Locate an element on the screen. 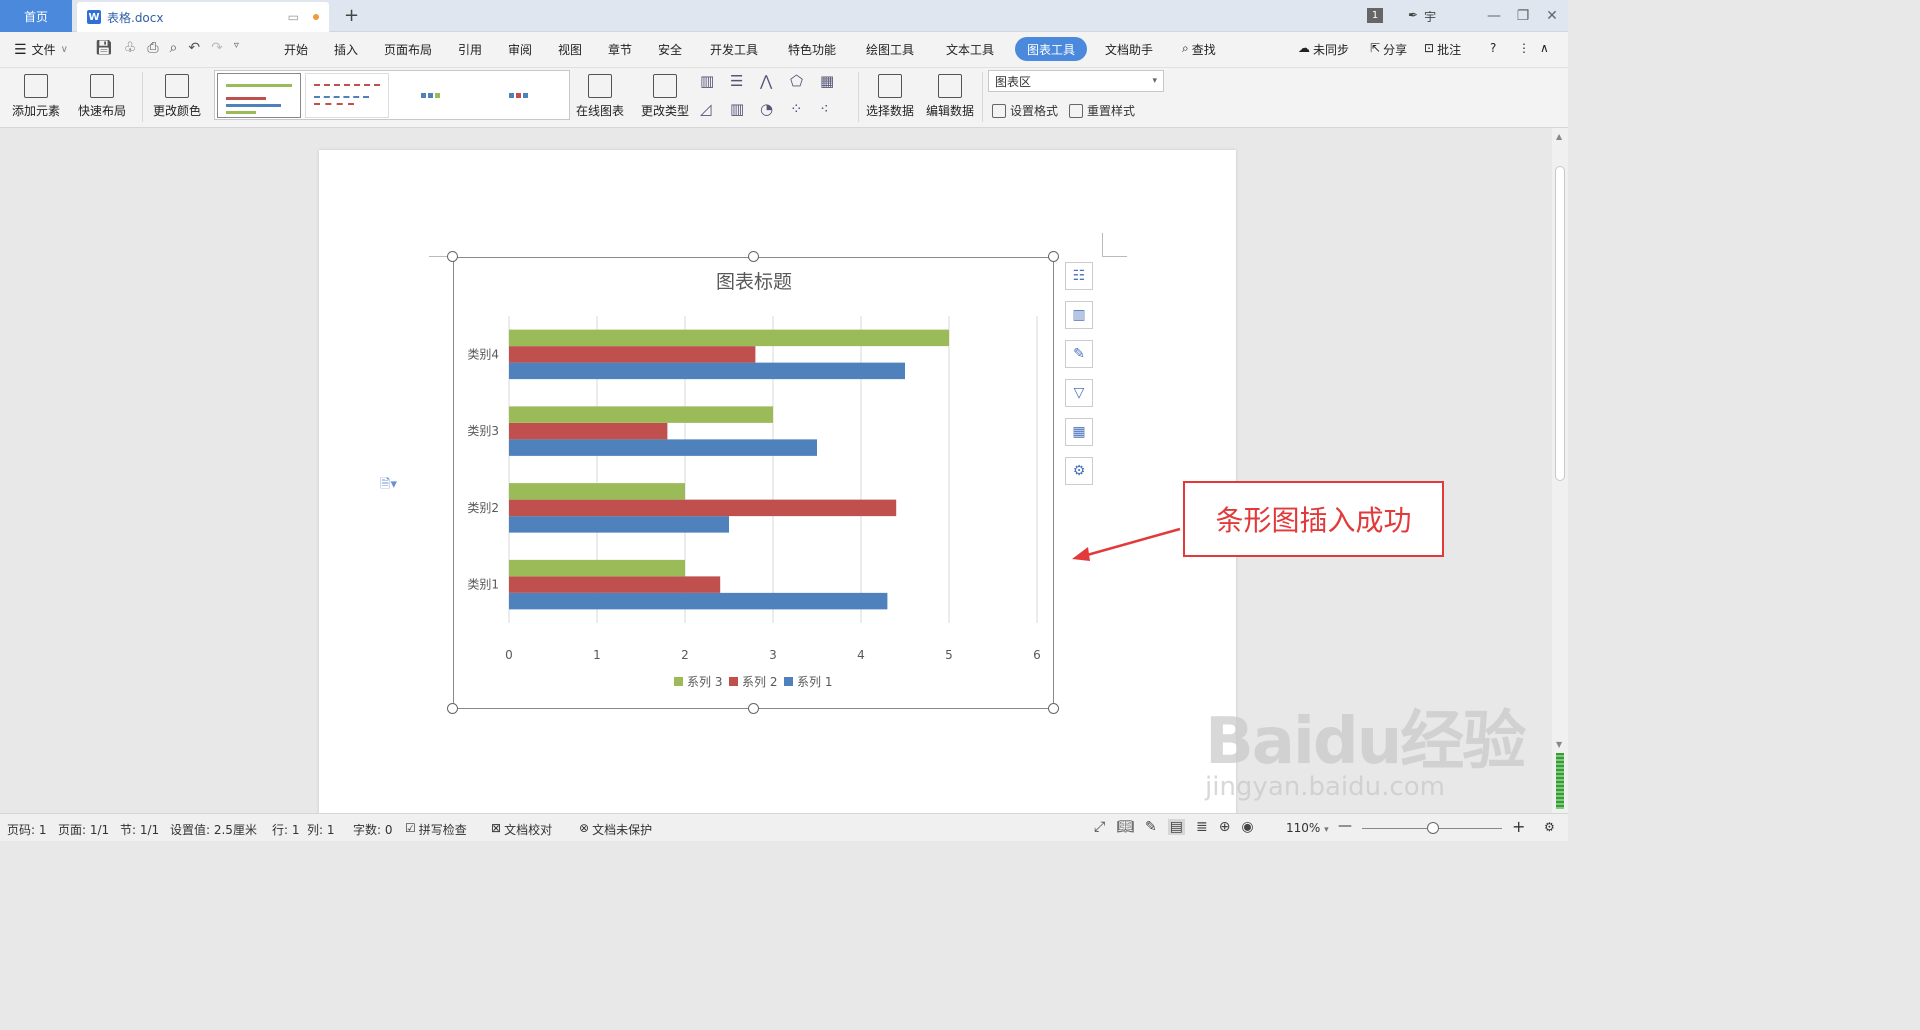 Image resolution: width=1920 pixels, height=1030 pixels. menu-item-insert: 插入 is located at coordinates (346, 49).